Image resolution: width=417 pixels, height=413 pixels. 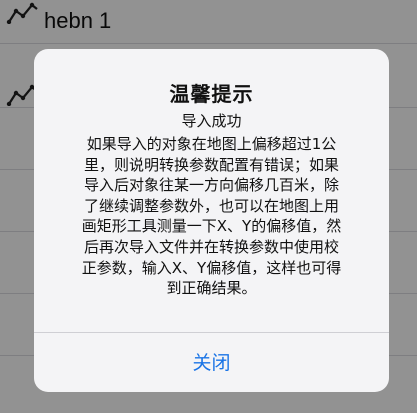 I want to click on alert-title: 温馨提示, so click(x=211, y=94).